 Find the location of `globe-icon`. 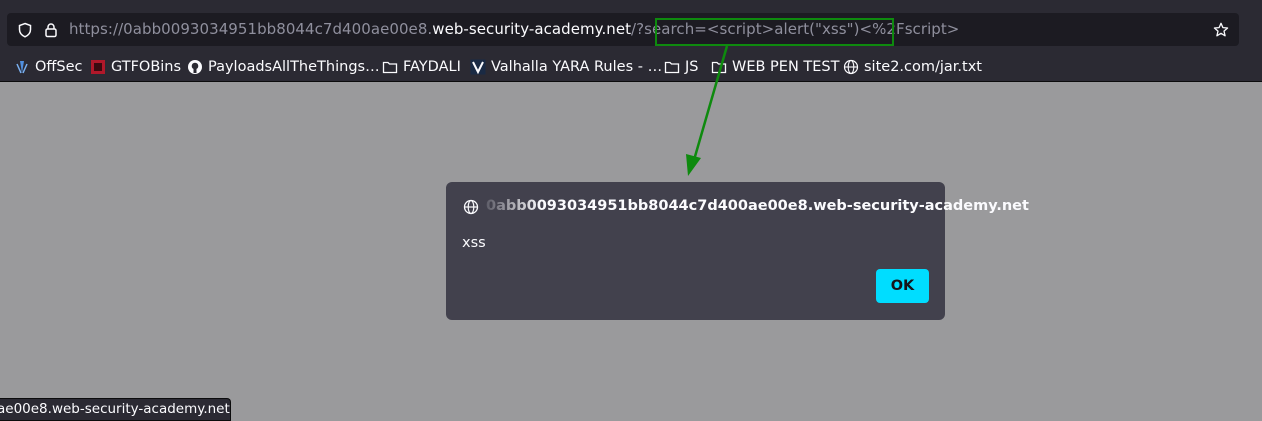

globe-icon is located at coordinates (471, 207).